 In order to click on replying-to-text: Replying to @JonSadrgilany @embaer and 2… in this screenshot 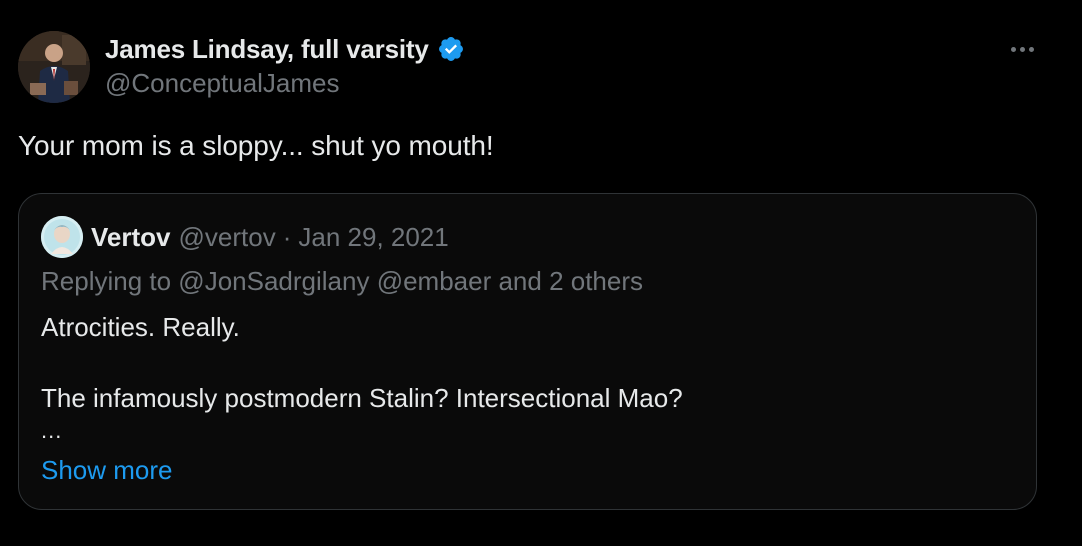, I will do `click(342, 281)`.